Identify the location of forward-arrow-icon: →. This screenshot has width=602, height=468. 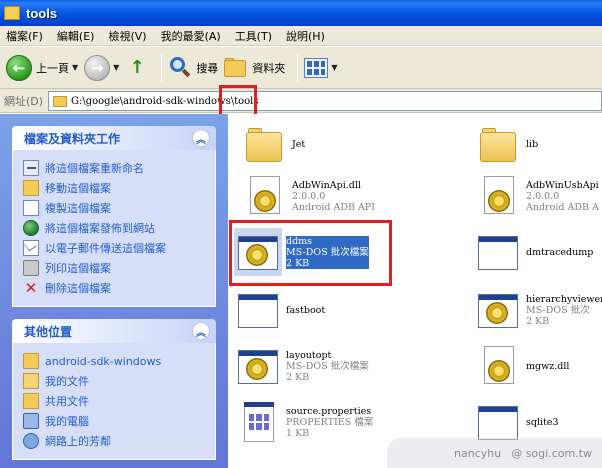
(97, 67).